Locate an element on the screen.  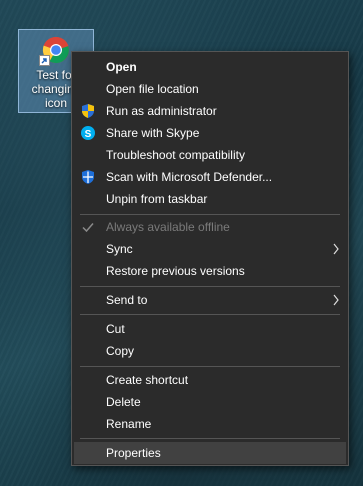
menu-item-delete: Delete is located at coordinates (210, 402).